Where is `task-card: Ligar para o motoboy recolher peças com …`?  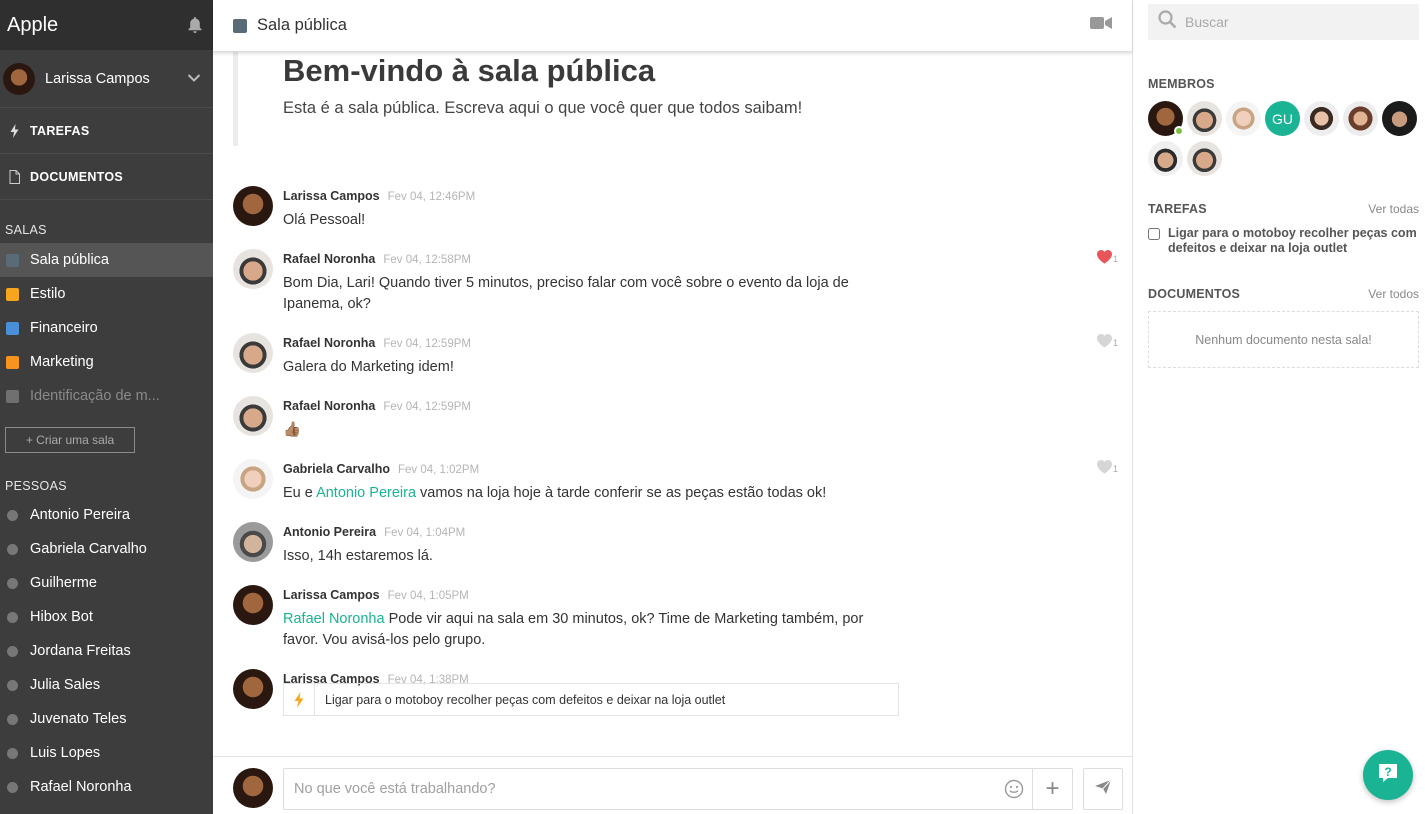 task-card: Ligar para o motoboy recolher peças com … is located at coordinates (591, 699).